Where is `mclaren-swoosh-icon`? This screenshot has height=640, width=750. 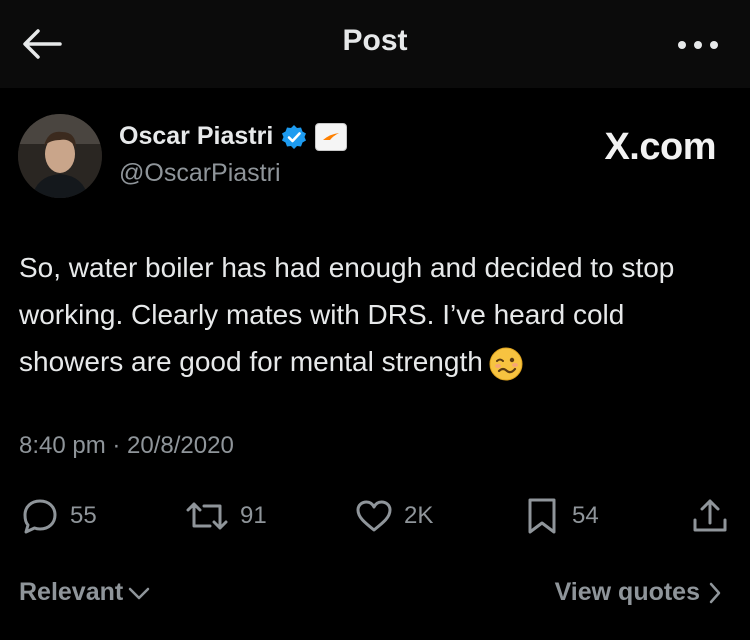
mclaren-swoosh-icon is located at coordinates (331, 136).